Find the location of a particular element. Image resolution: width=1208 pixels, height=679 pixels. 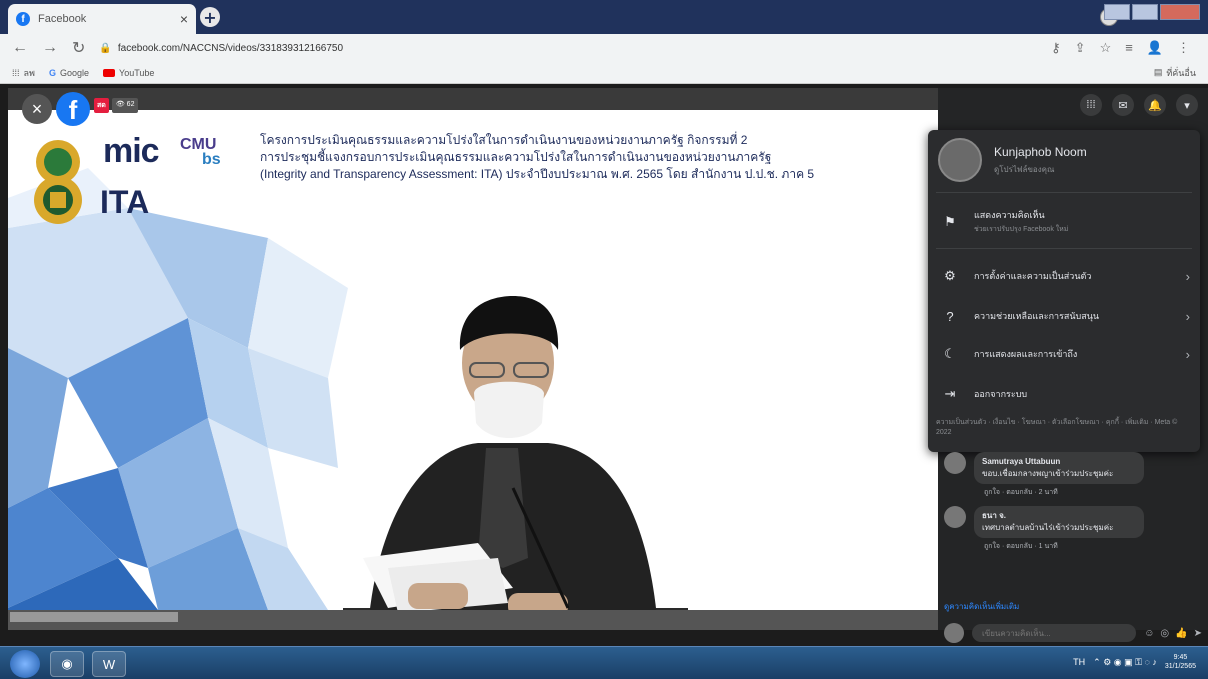

cmu-bs-logo: CMU bs is located at coordinates (200, 152).